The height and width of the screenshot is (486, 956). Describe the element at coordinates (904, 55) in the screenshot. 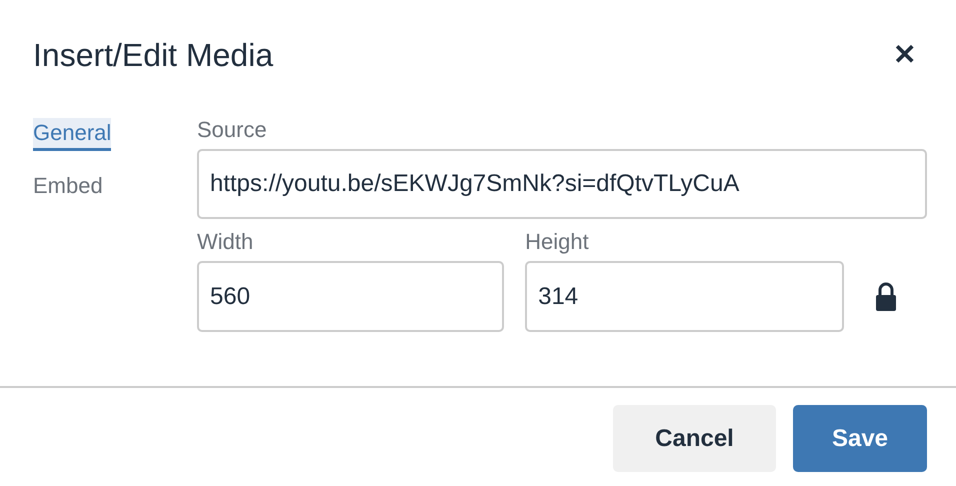

I see `close-button: ✕` at that location.